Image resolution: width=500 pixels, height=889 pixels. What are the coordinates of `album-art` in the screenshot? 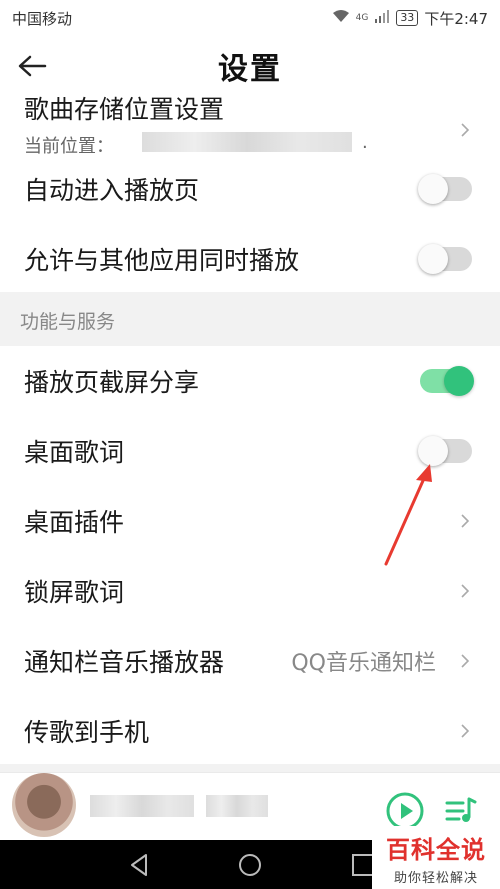 It's located at (44, 805).